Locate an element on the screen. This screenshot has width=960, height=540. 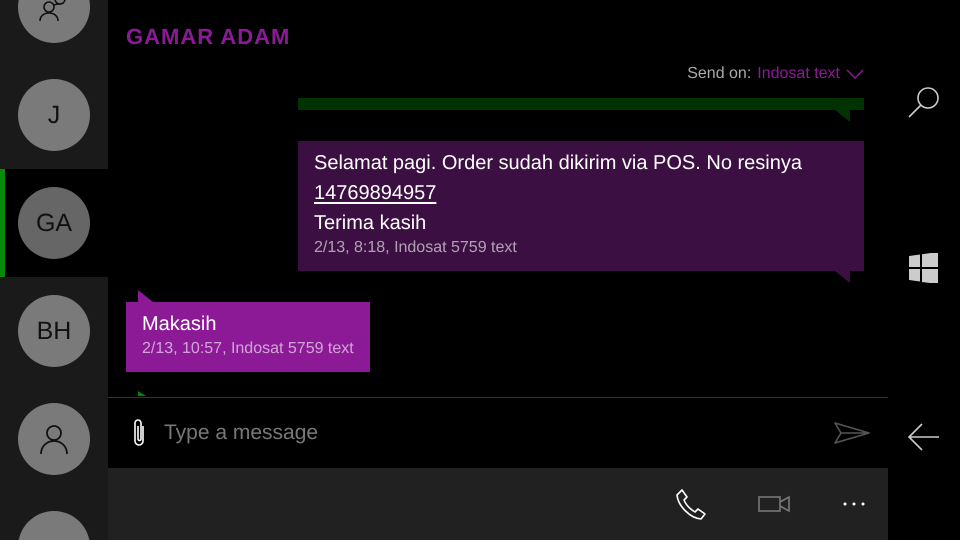
video-camera-icon is located at coordinates (774, 504).